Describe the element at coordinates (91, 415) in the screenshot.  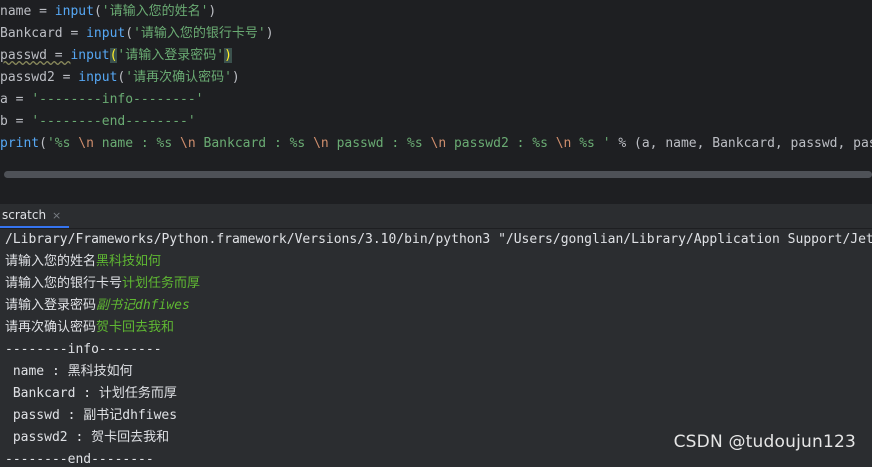
I see `console-output-line: passwd : 副书记dhfiwes` at that location.